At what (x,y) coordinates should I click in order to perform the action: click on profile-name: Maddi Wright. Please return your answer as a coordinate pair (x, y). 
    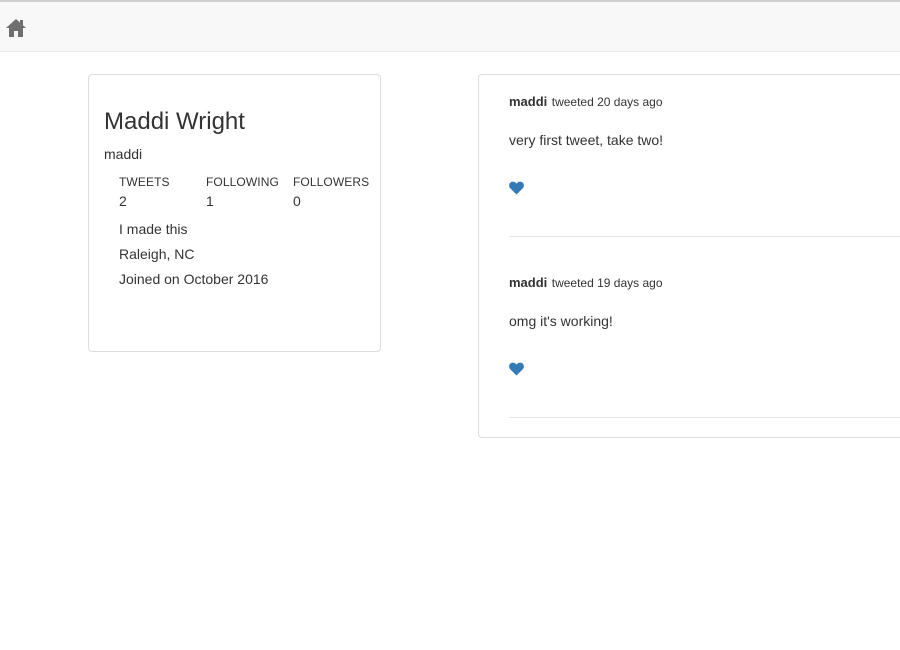
    Looking at the image, I should click on (174, 121).